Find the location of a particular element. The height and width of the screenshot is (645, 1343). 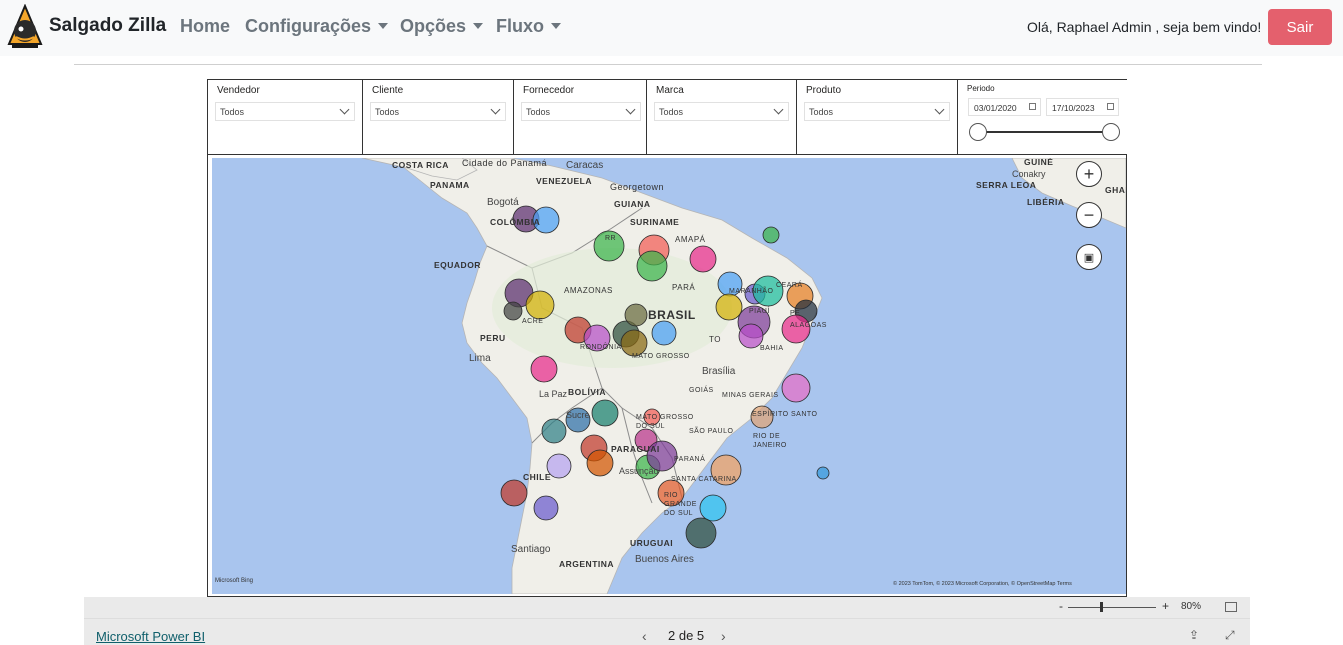

cliente-select: Todos is located at coordinates (438, 111).